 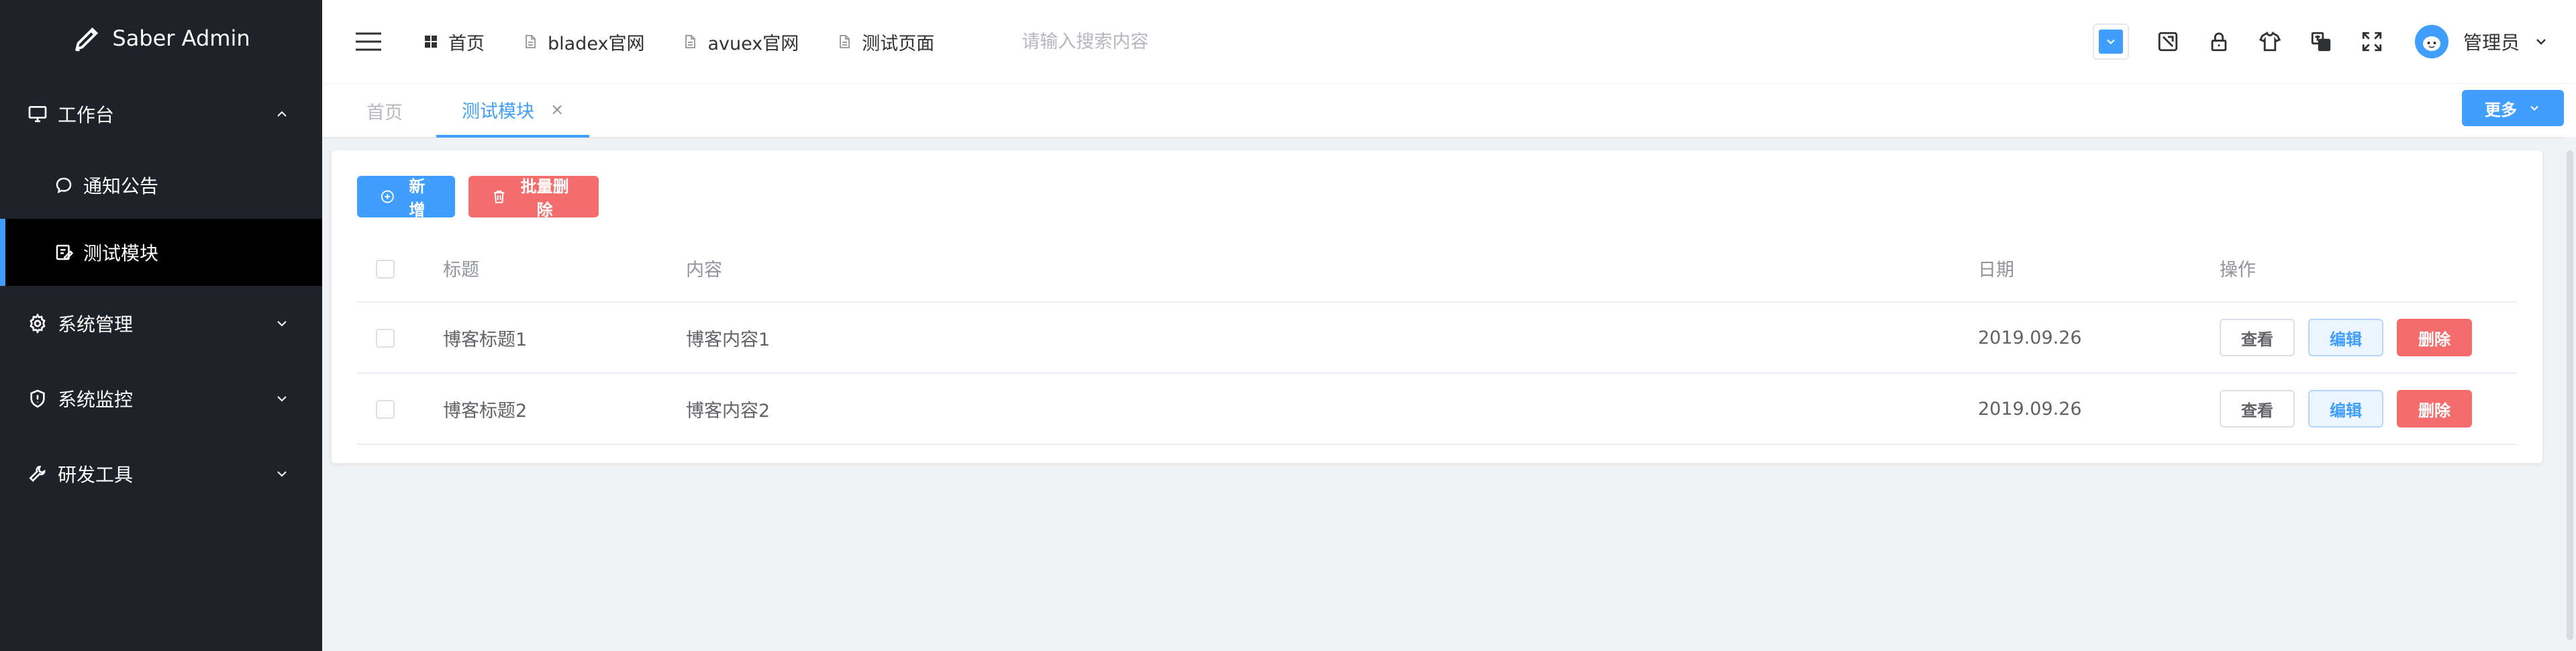 I want to click on top-nav-avuex: avuex官网, so click(x=740, y=42).